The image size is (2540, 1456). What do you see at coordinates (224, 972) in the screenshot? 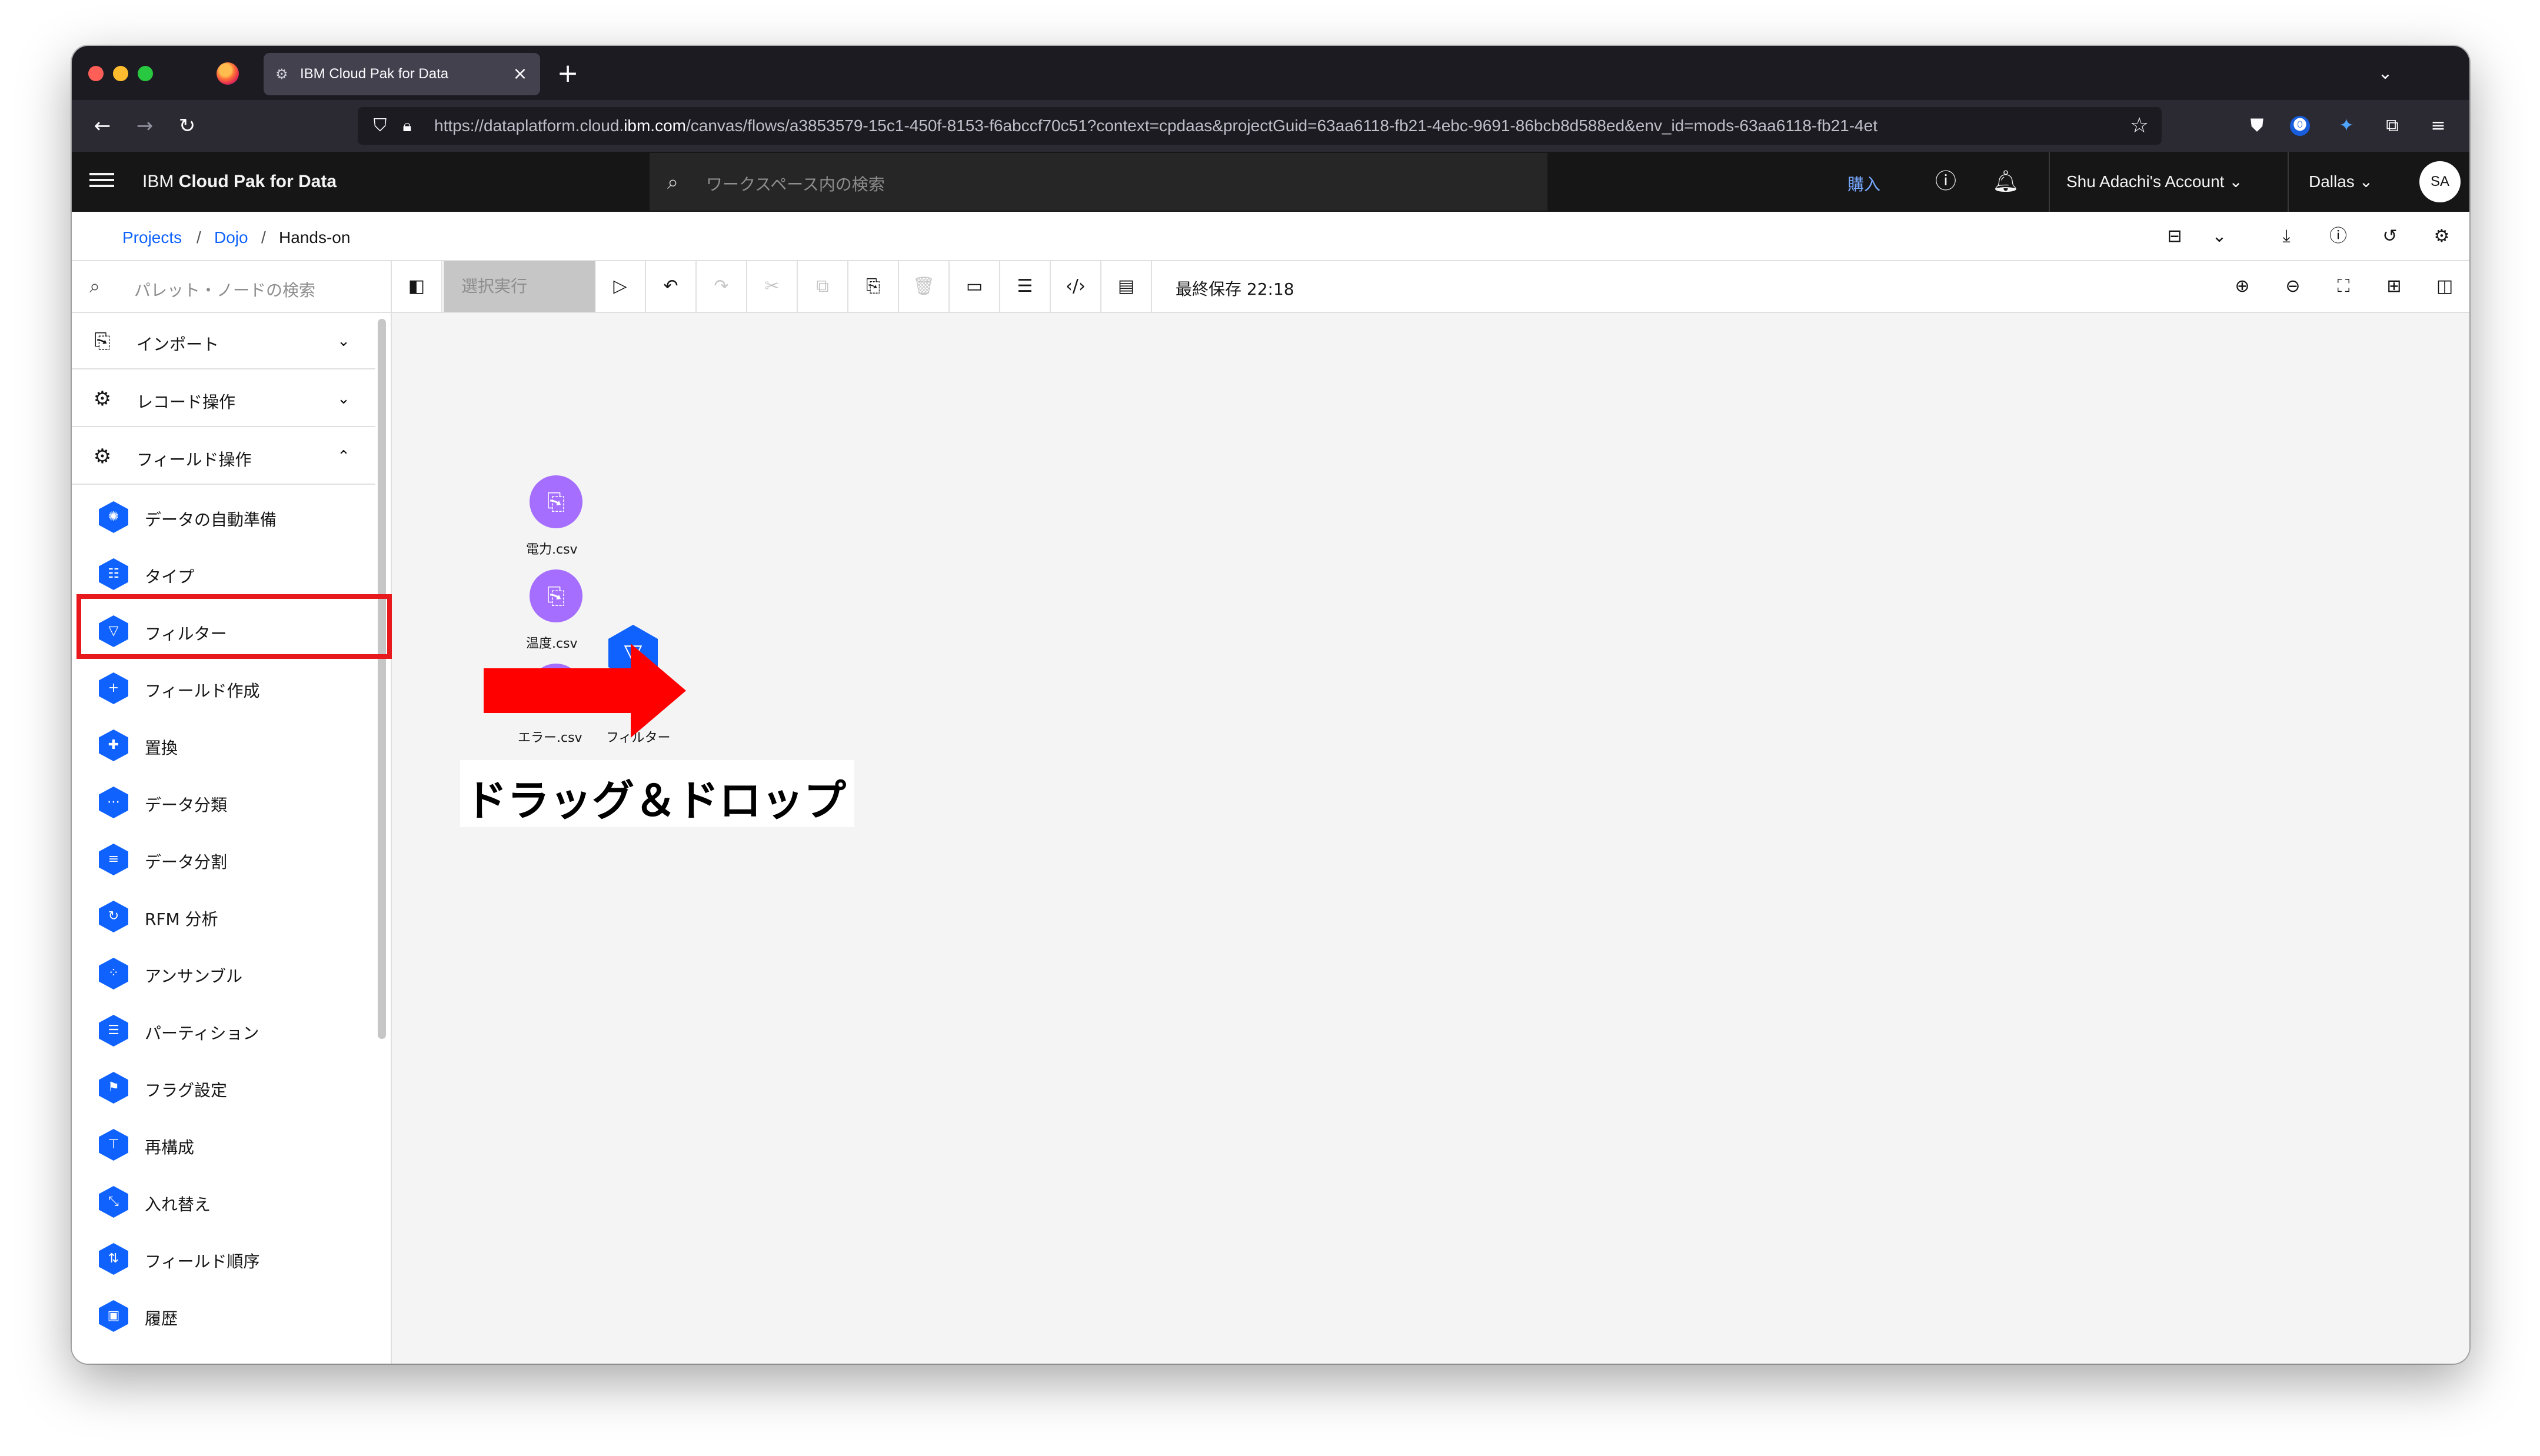
I see `palette-node-ensemble: ⁘ アンサンブル` at bounding box center [224, 972].